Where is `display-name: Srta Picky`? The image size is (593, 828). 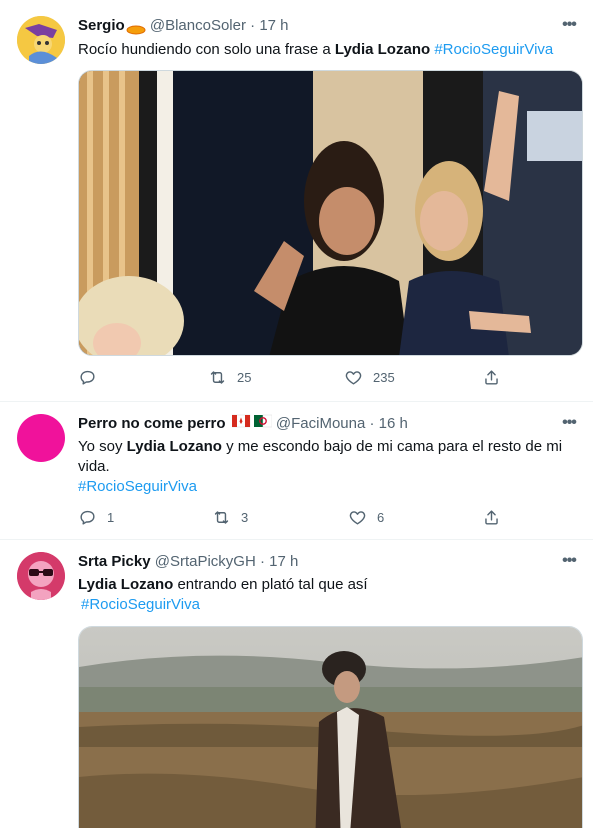 display-name: Srta Picky is located at coordinates (114, 561).